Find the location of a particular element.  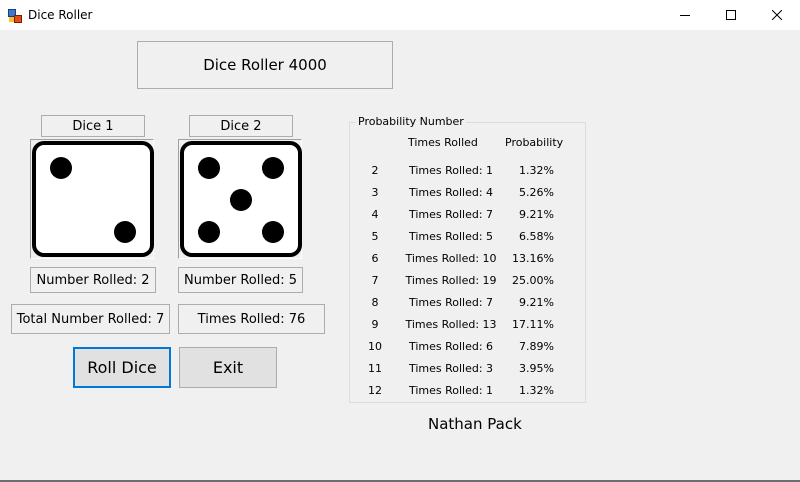

probability-row-times: Times Rolled: 10 is located at coordinates (451, 258).